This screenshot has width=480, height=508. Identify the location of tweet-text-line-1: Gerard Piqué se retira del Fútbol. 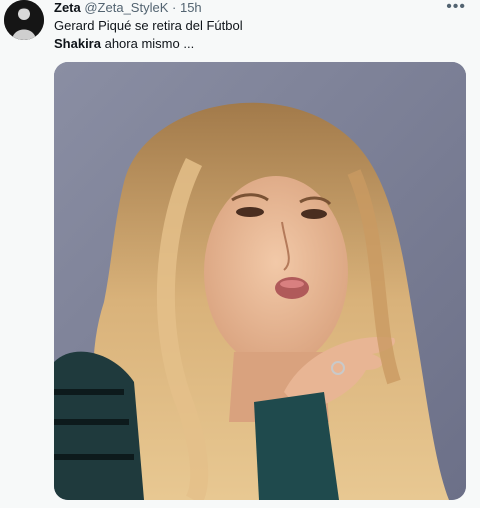
(148, 25).